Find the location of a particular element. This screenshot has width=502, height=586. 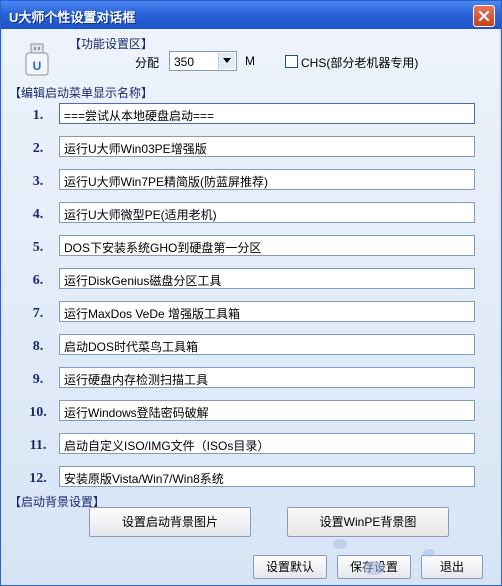

menu-entry-field: 运行U大师微型PE(适用老机) is located at coordinates (267, 212).